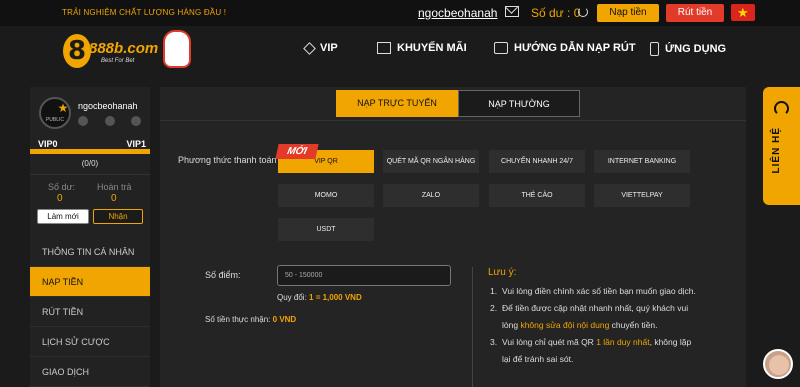 Image resolution: width=800 pixels, height=387 pixels. What do you see at coordinates (136, 144) in the screenshot?
I see `vip-next: VIP1` at bounding box center [136, 144].